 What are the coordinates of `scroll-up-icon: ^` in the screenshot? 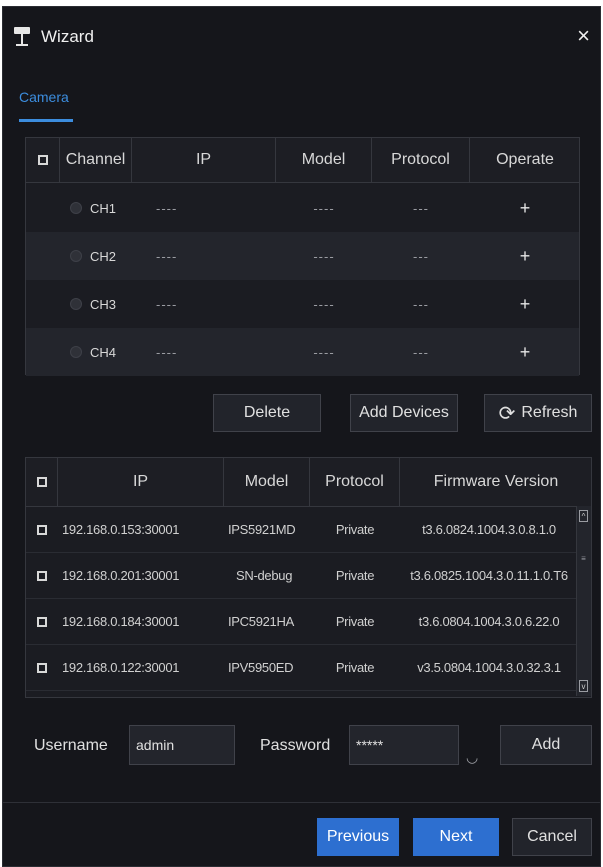 It's located at (583, 516).